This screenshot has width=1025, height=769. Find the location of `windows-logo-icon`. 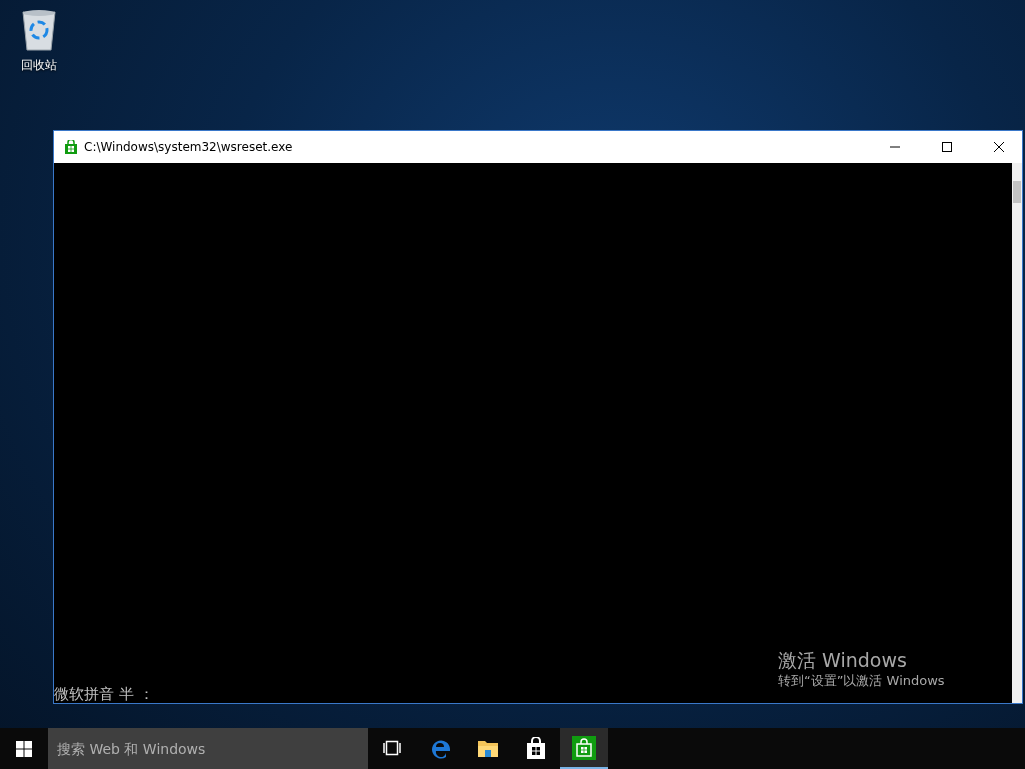

windows-logo-icon is located at coordinates (24, 748).